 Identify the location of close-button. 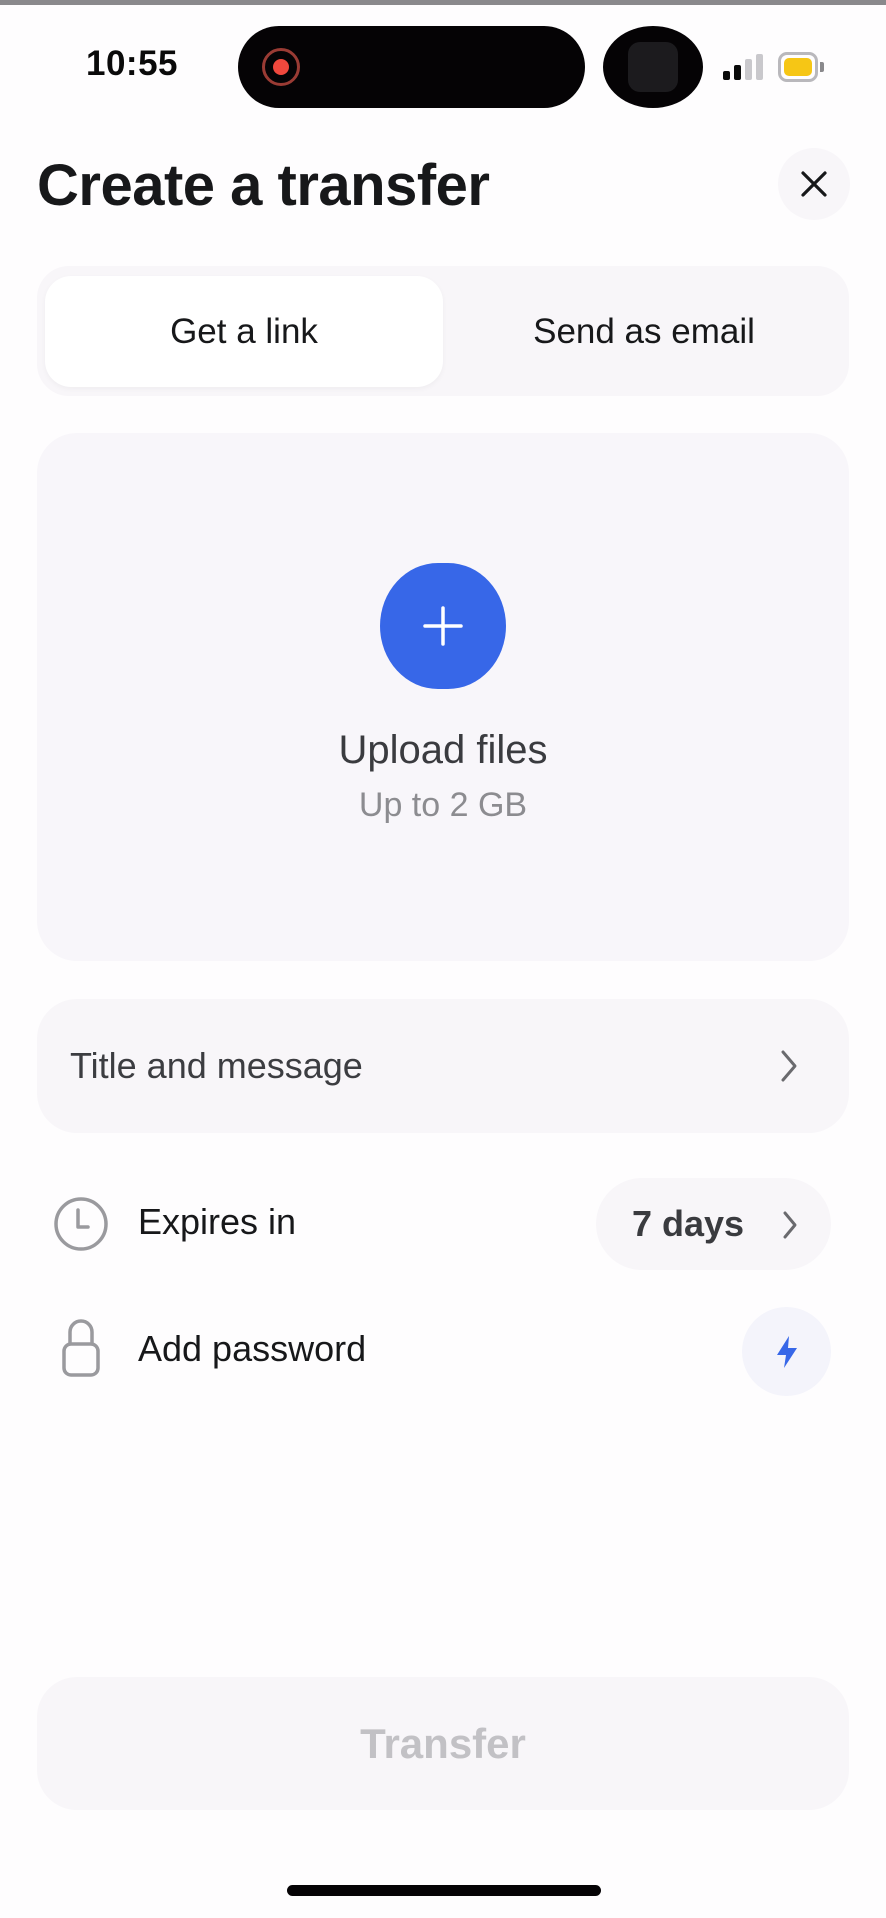
(814, 184).